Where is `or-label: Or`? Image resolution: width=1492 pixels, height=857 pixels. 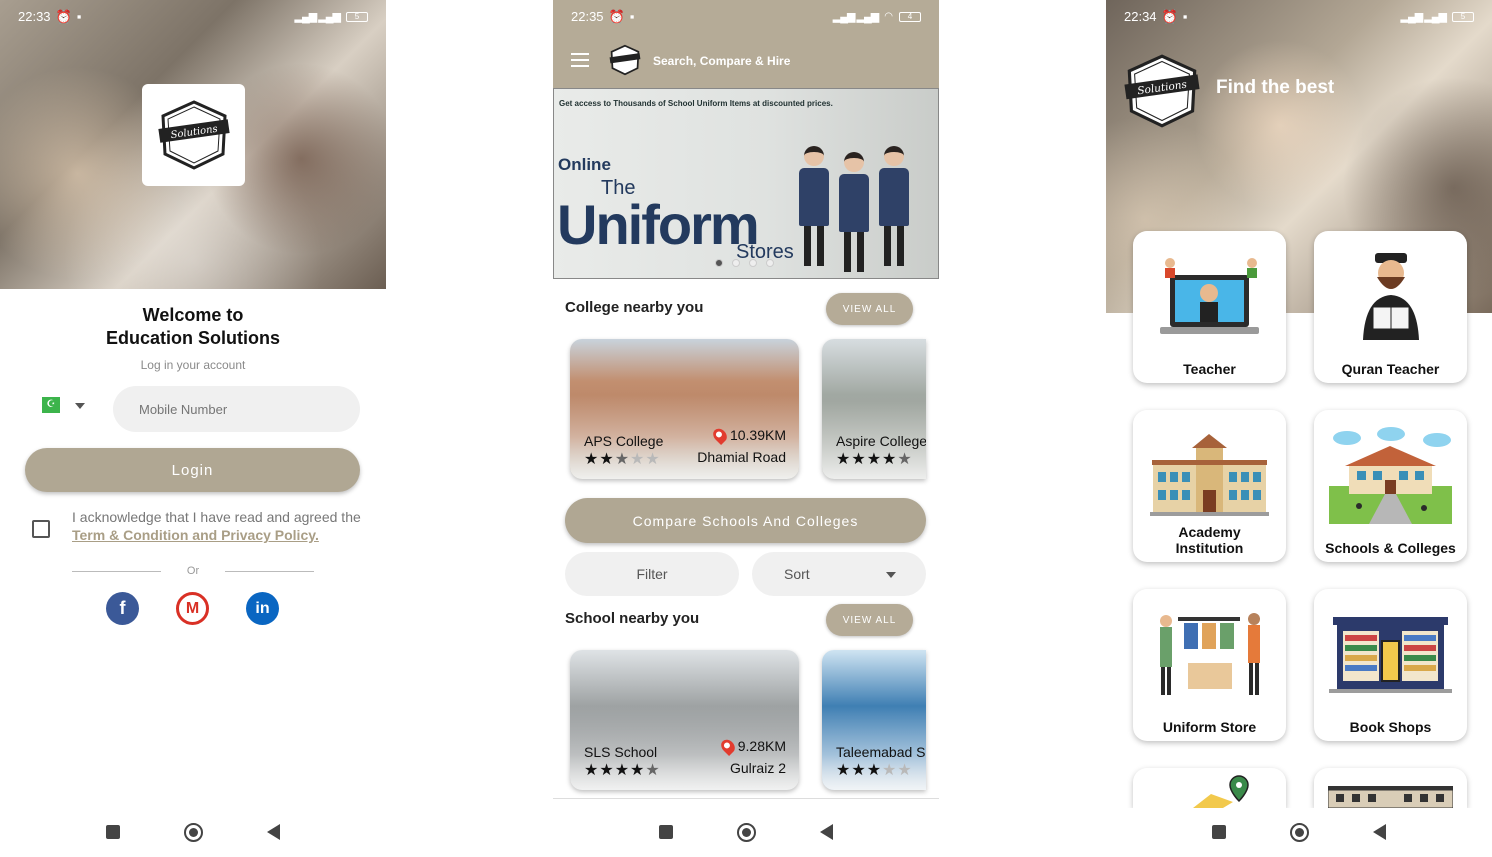 or-label: Or is located at coordinates (193, 571).